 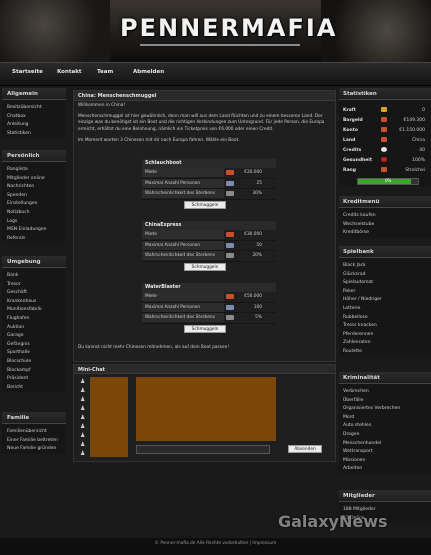 What do you see at coordinates (34, 170) in the screenshot?
I see `sidebar-item-rangliste: Rangliste` at bounding box center [34, 170].